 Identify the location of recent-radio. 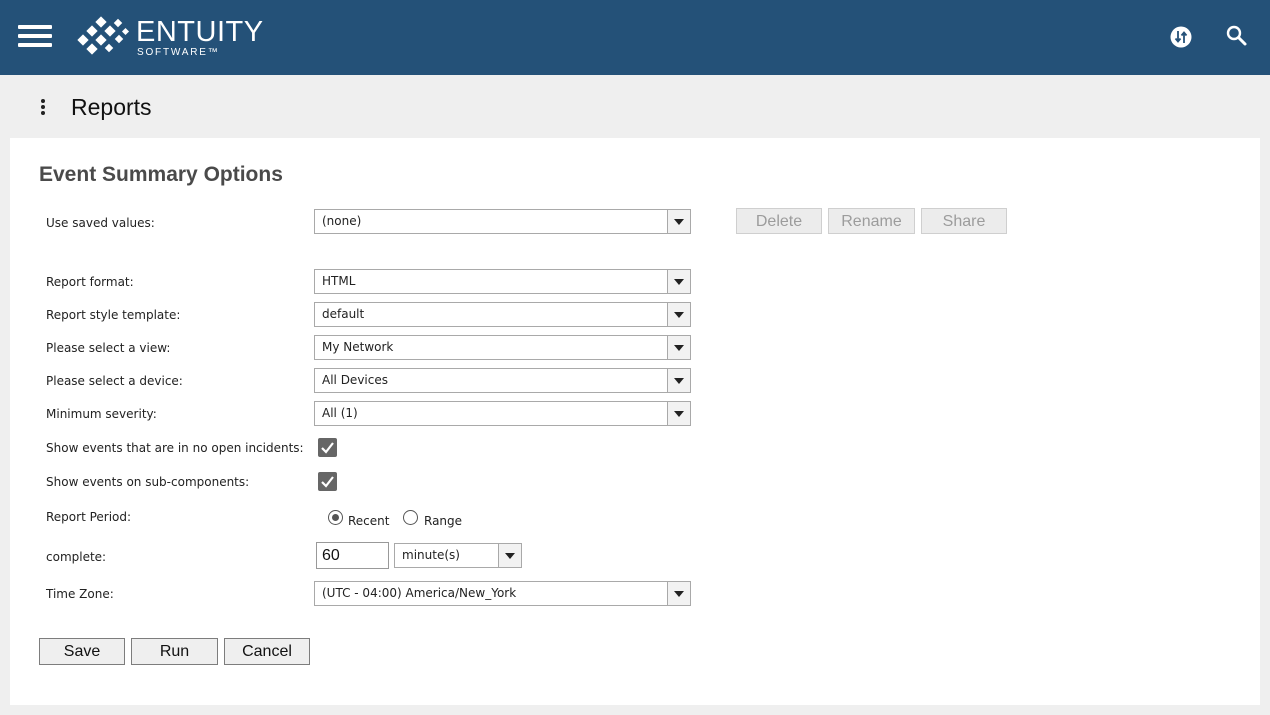
(335, 517).